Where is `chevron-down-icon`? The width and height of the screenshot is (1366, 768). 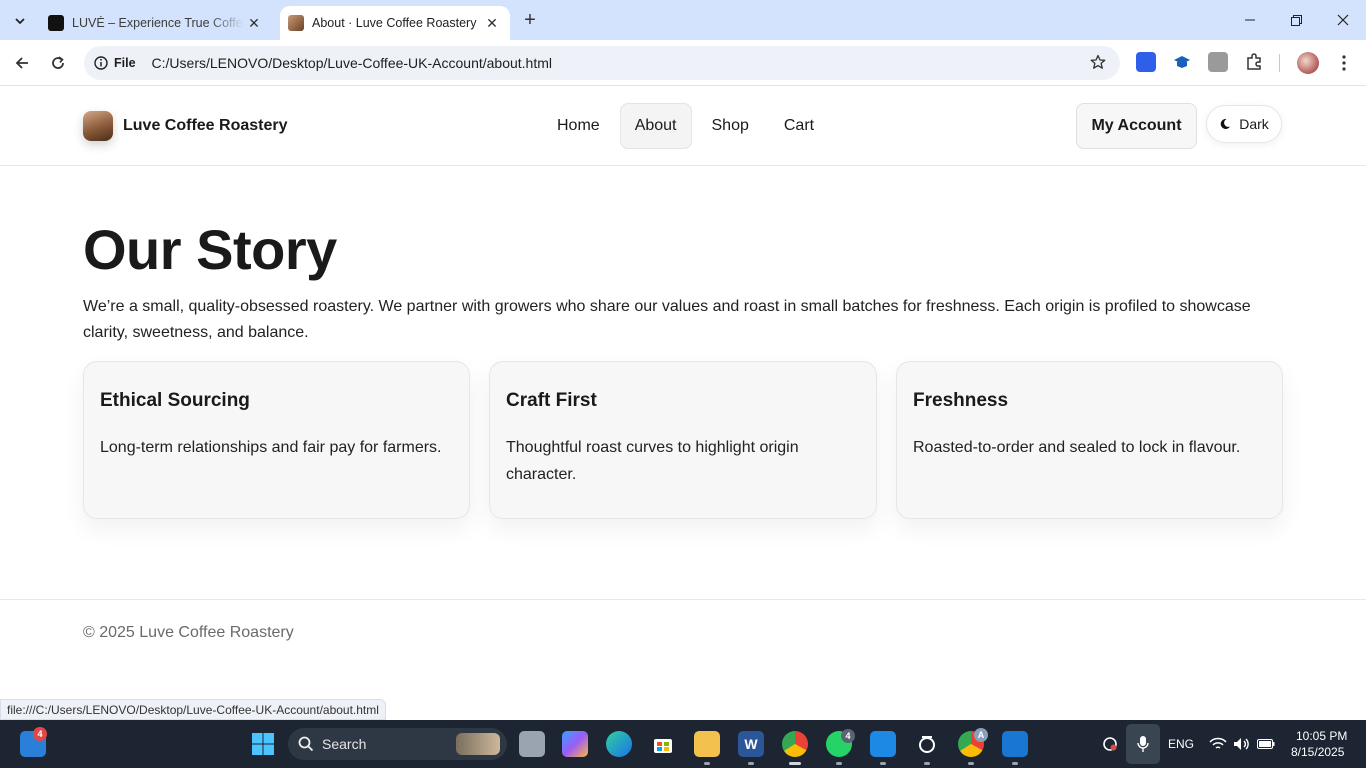
chevron-down-icon is located at coordinates (20, 21).